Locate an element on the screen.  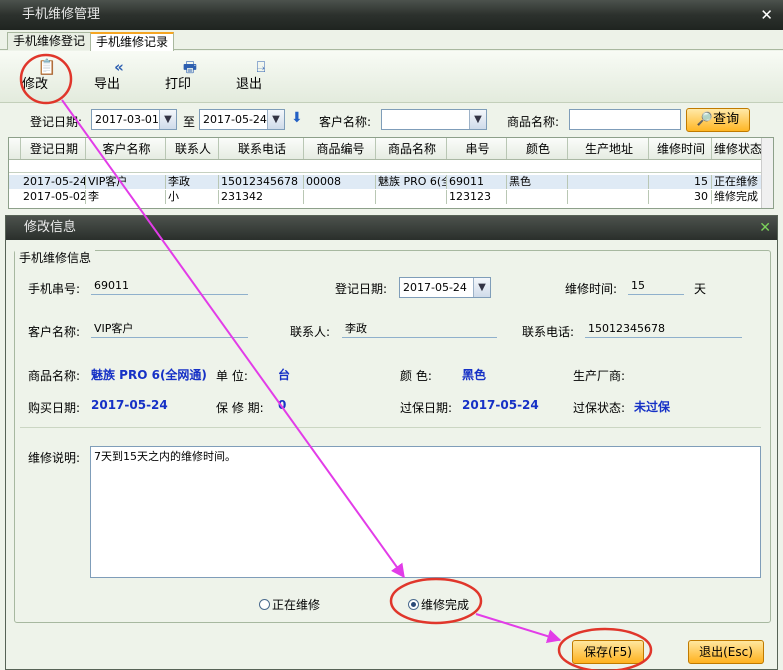
table-row: 2017-05-02 李 小 231342 123123 30 维修完成 is located at coordinates (386, 197).